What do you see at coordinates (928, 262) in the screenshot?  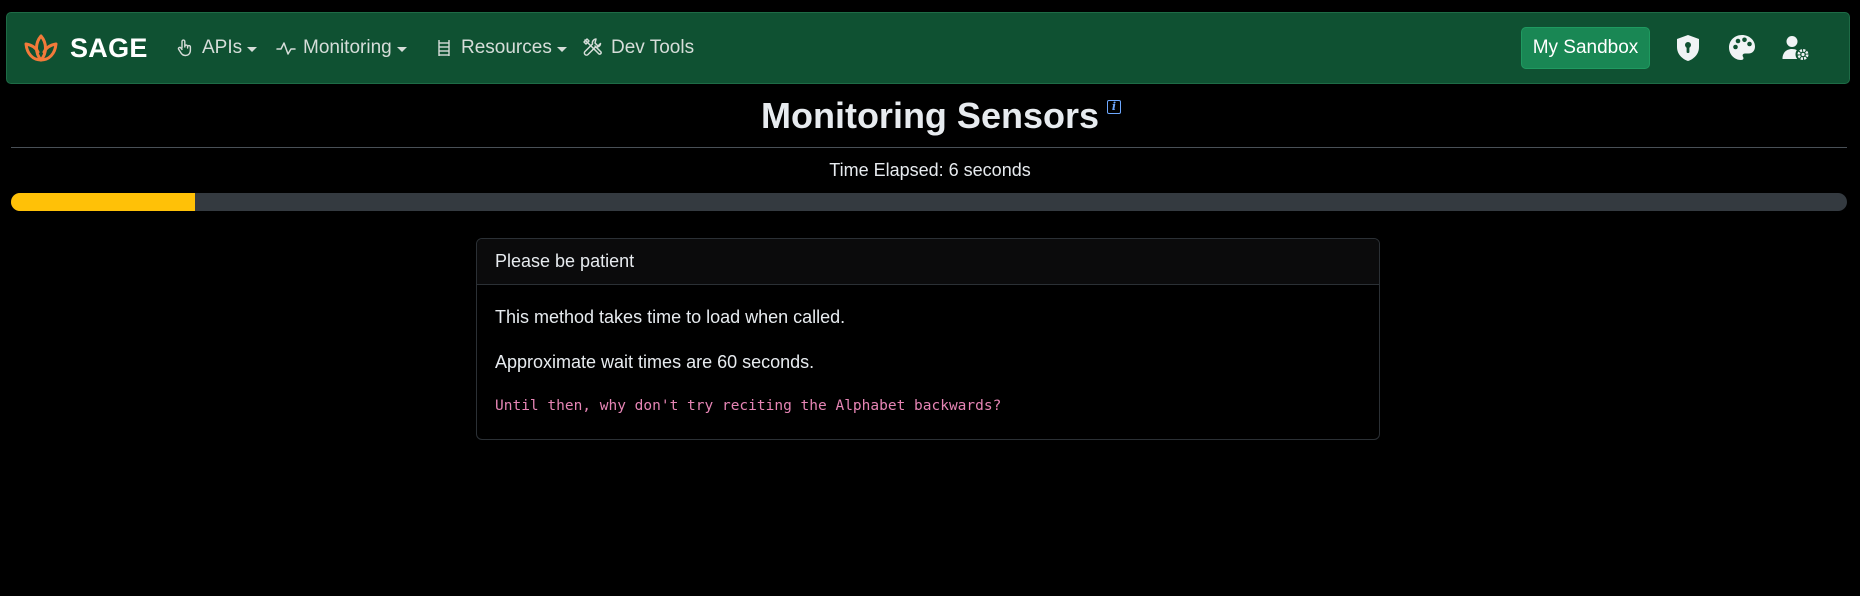 I see `card-header: Please be patient` at bounding box center [928, 262].